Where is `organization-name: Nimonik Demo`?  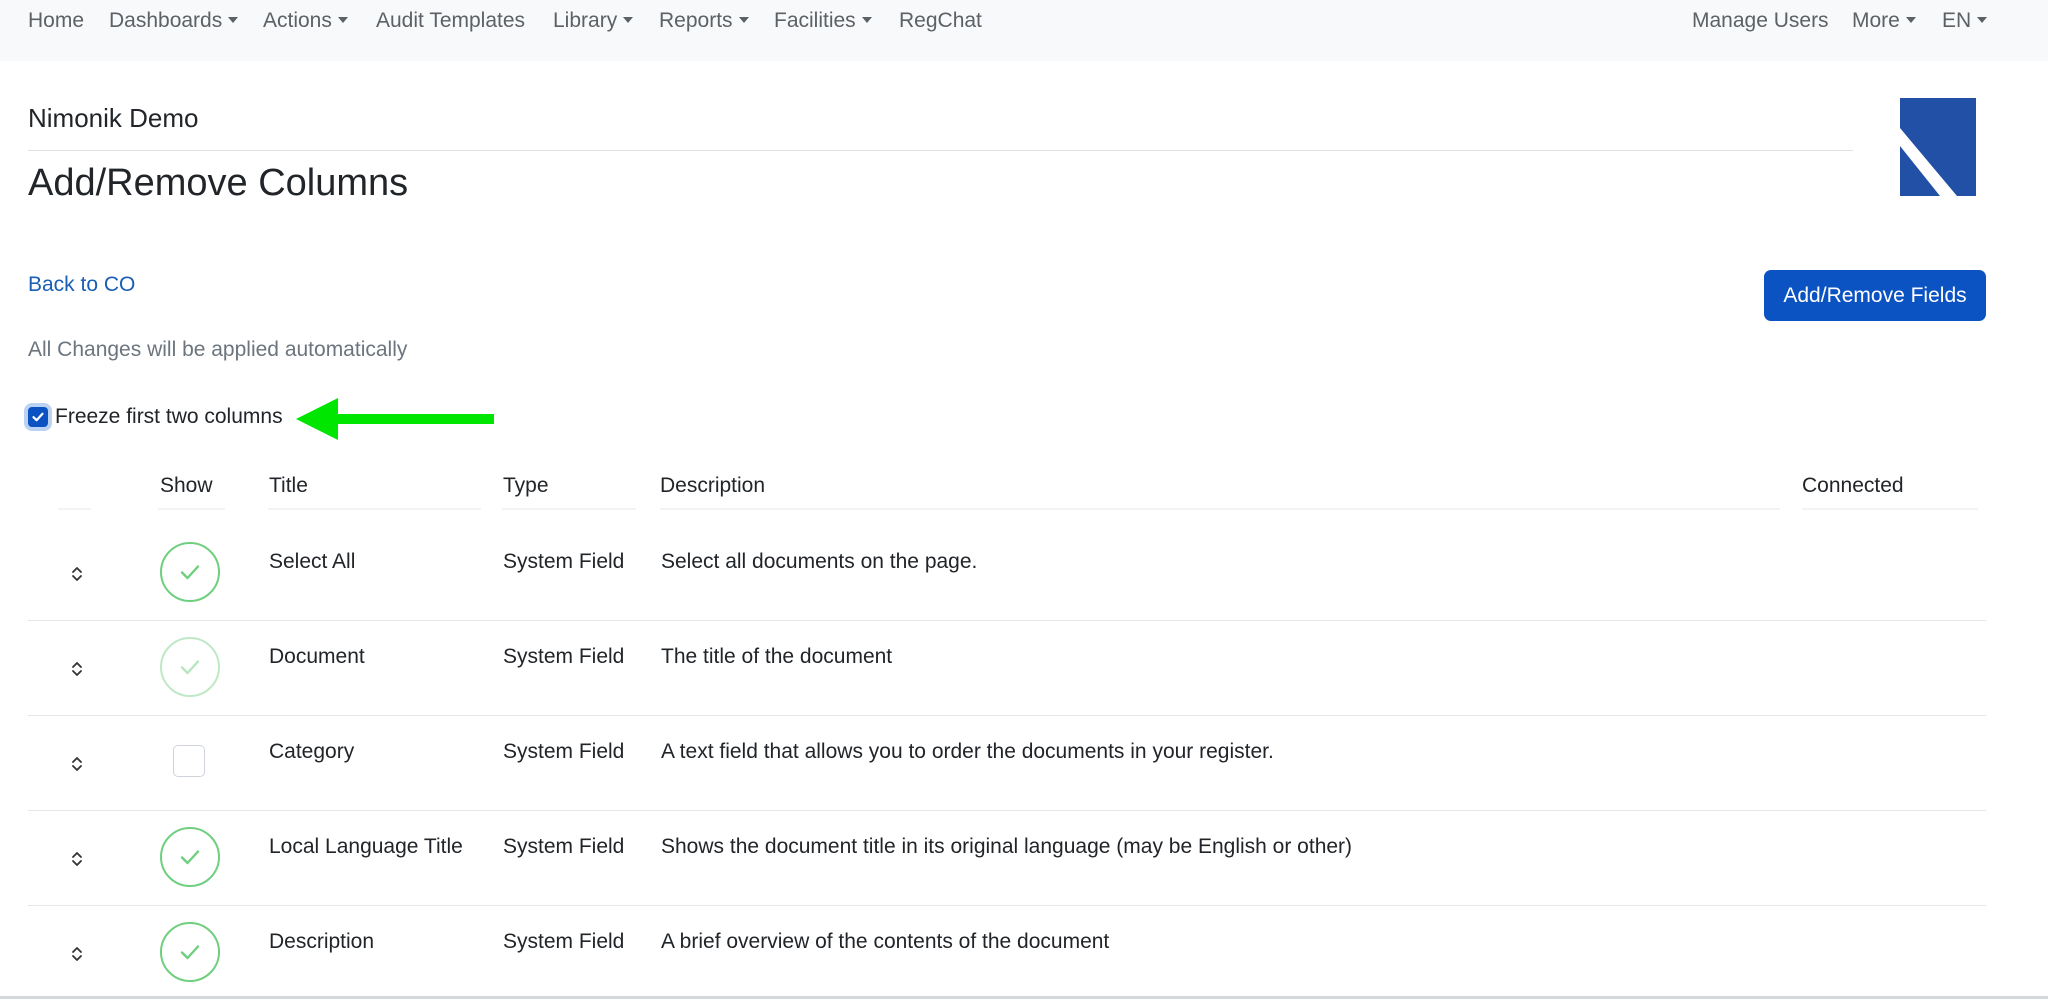 organization-name: Nimonik Demo is located at coordinates (113, 118).